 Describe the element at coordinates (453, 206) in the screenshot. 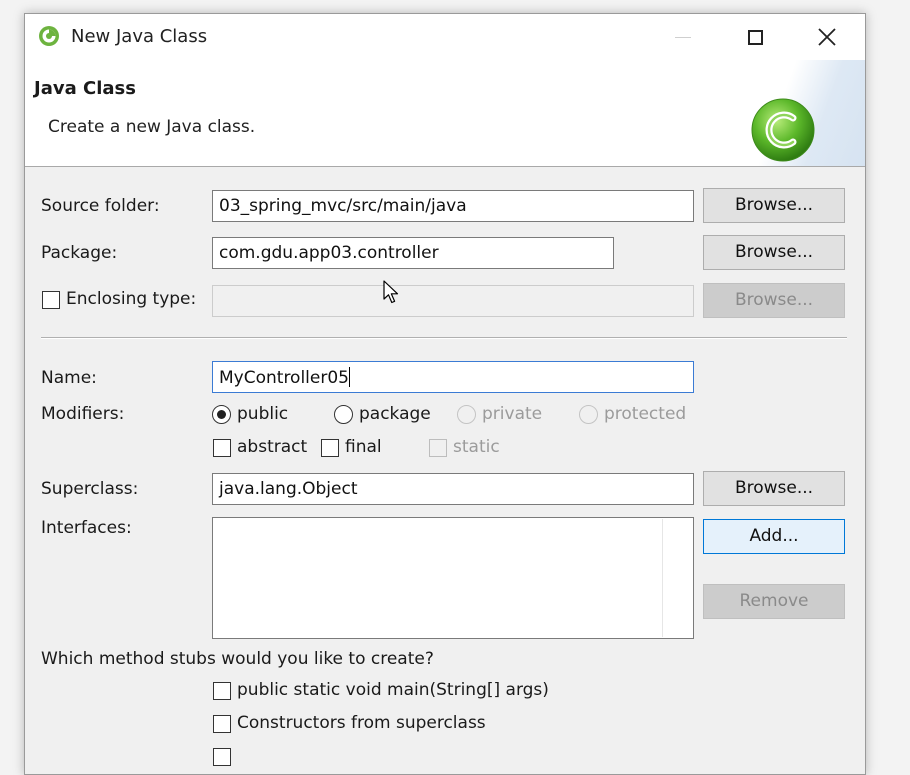

I see `source-folder-input: 03_spring_mvc/src/main/java` at that location.